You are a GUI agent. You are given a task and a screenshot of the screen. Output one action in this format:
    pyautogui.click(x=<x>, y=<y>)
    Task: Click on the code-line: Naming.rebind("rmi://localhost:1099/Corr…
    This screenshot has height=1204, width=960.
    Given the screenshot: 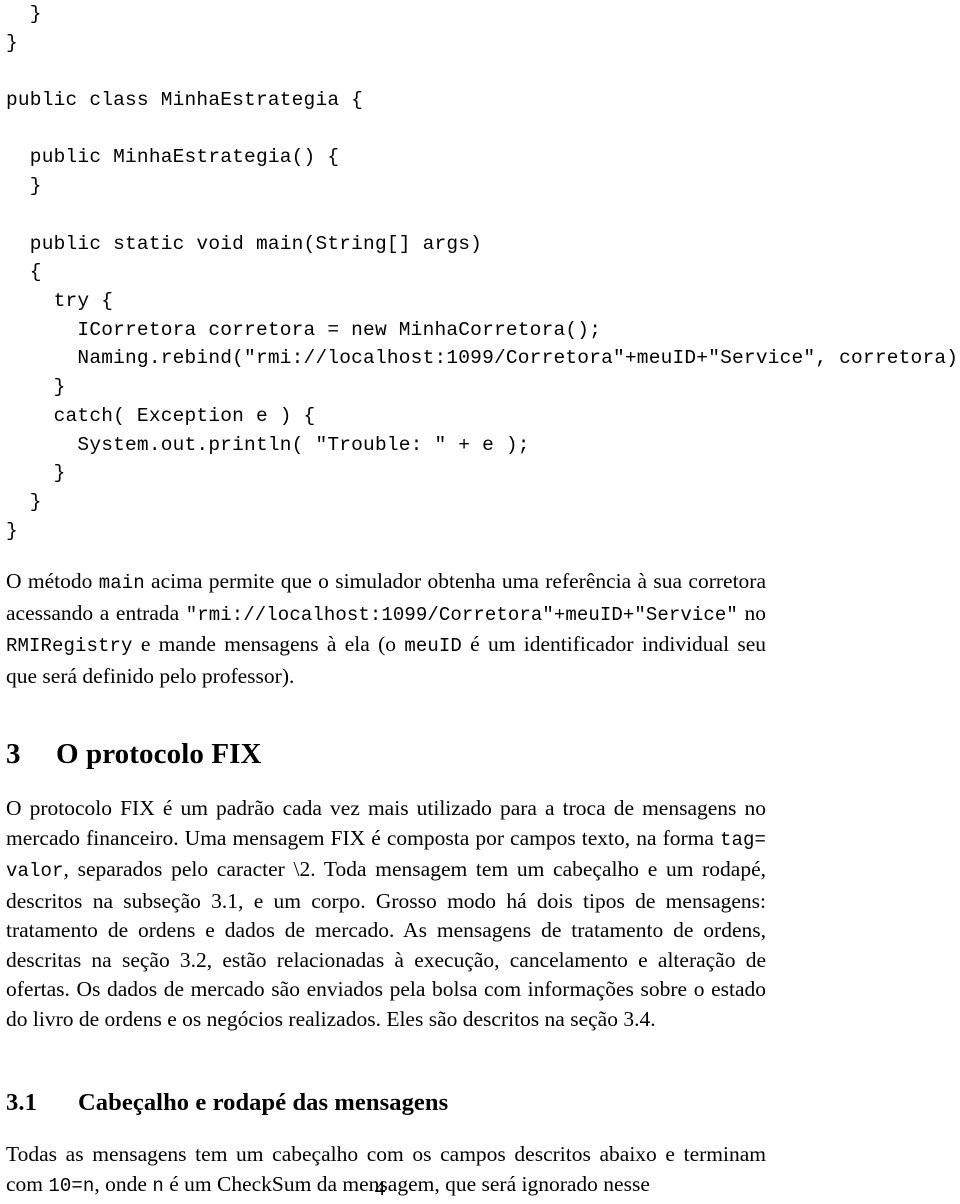 What is the action you would take?
    pyautogui.click(x=482, y=358)
    